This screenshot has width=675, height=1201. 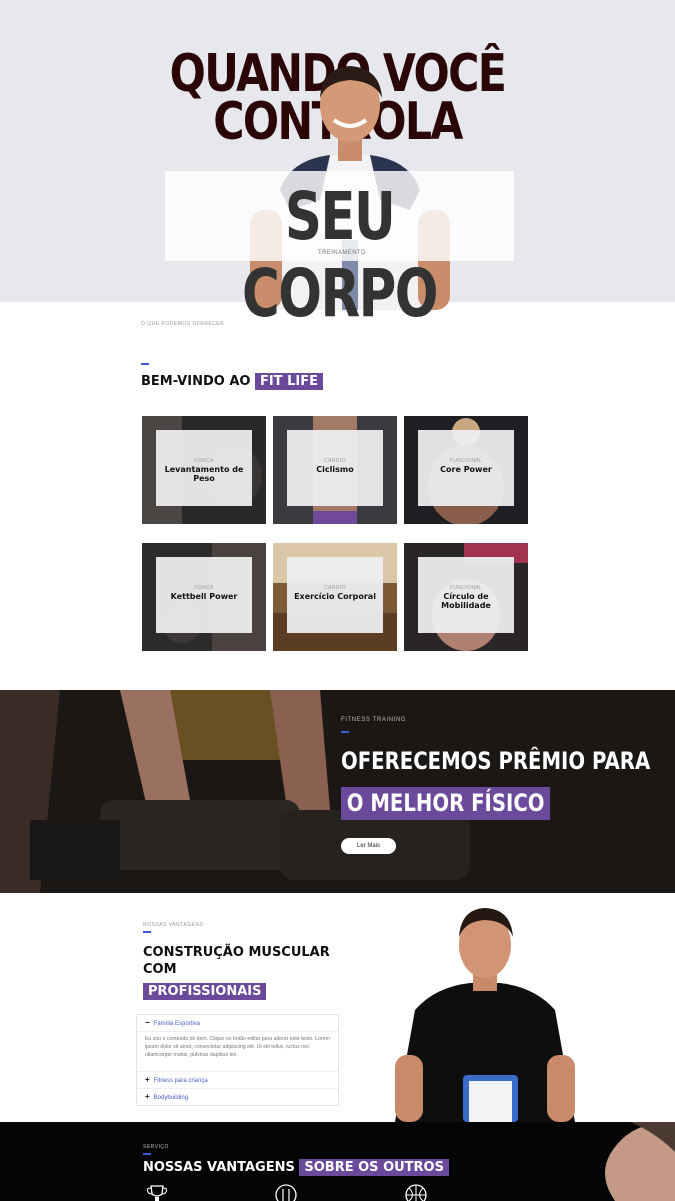 I want to click on accordion-item-criança: + Fitness para criança, so click(x=237, y=1079).